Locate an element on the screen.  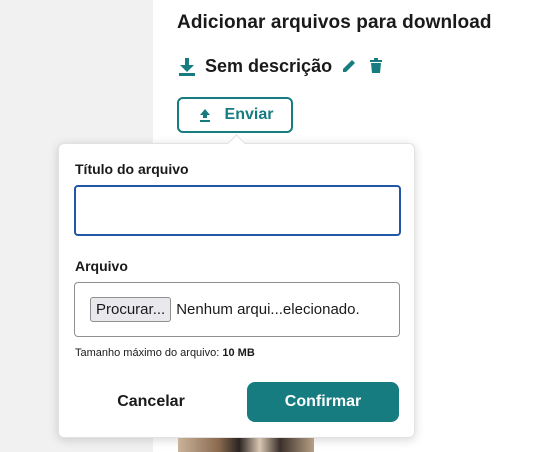
confirm-button: Confirmar is located at coordinates (323, 402).